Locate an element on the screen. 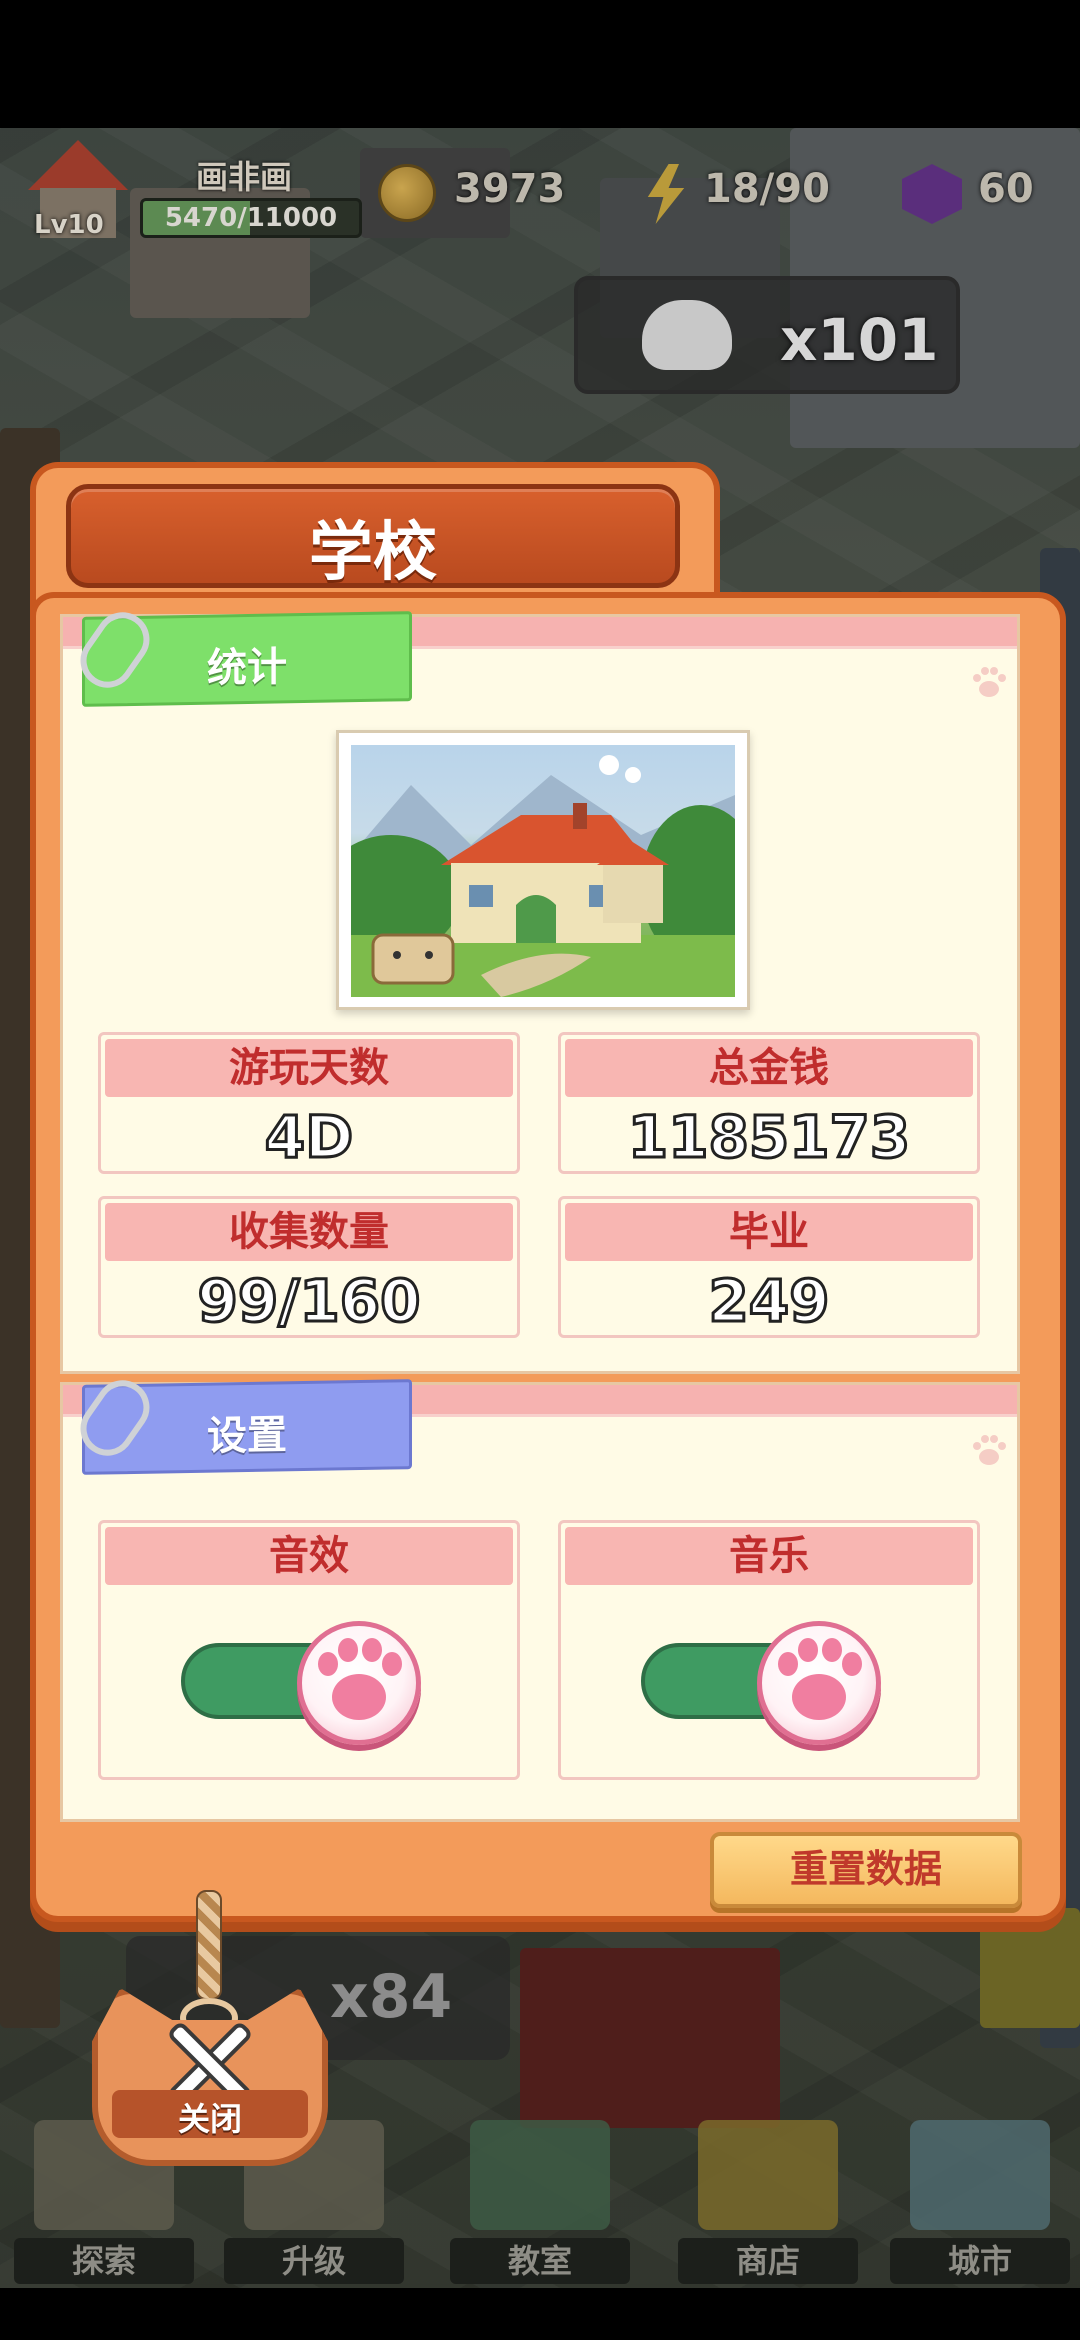 This screenshot has height=2340, width=1080. stat-graduated: 毕业 249 is located at coordinates (769, 1267).